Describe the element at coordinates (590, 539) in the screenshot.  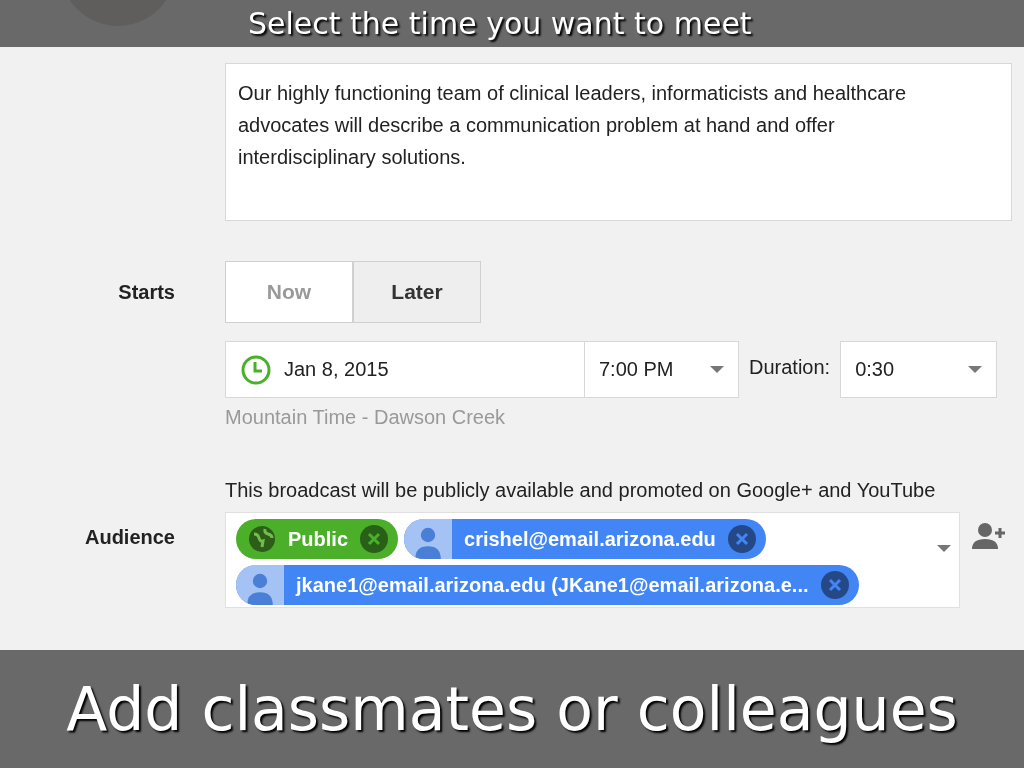
I see `chip-label: crishel@email.arizona.edu` at that location.